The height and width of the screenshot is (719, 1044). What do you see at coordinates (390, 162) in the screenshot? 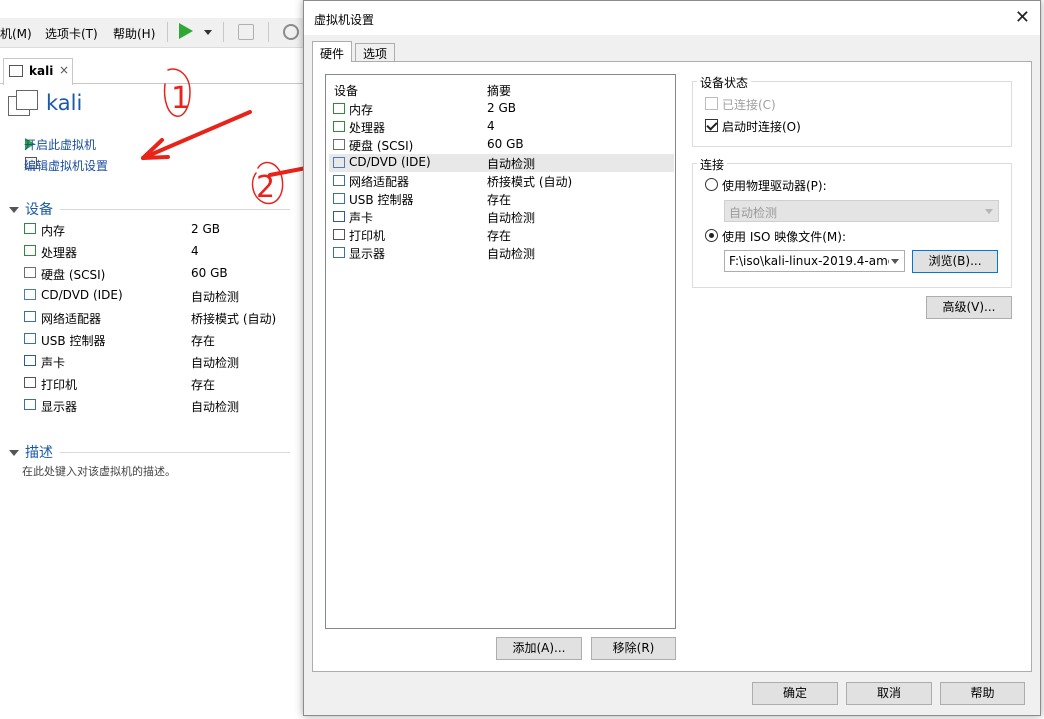
I see `device-name: CD/DVD (IDE)` at bounding box center [390, 162].